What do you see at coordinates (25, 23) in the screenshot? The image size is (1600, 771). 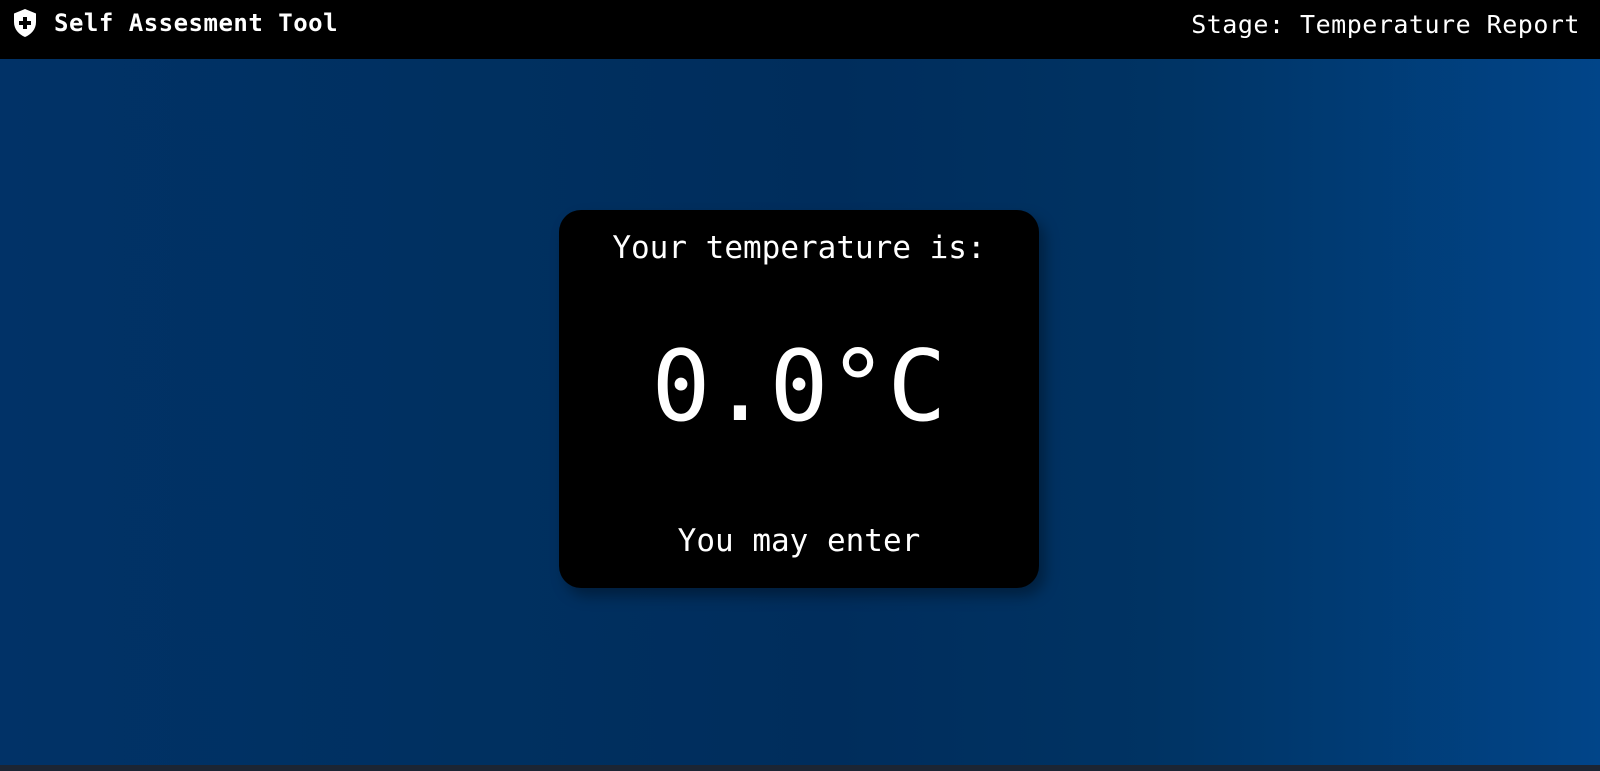 I see `shield-plus-icon` at bounding box center [25, 23].